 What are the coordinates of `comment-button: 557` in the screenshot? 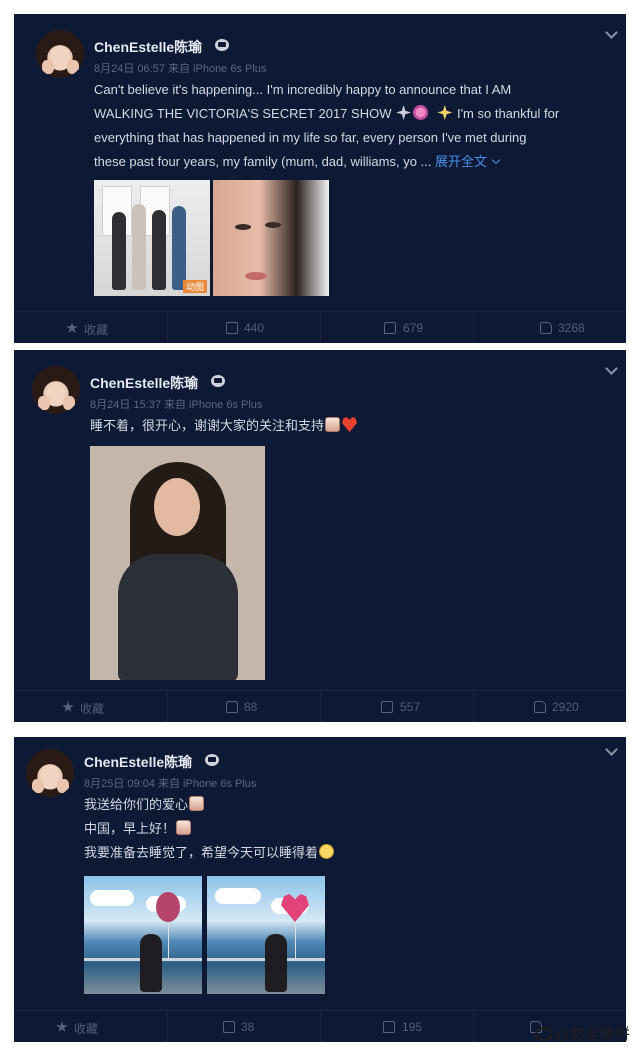 It's located at (396, 706).